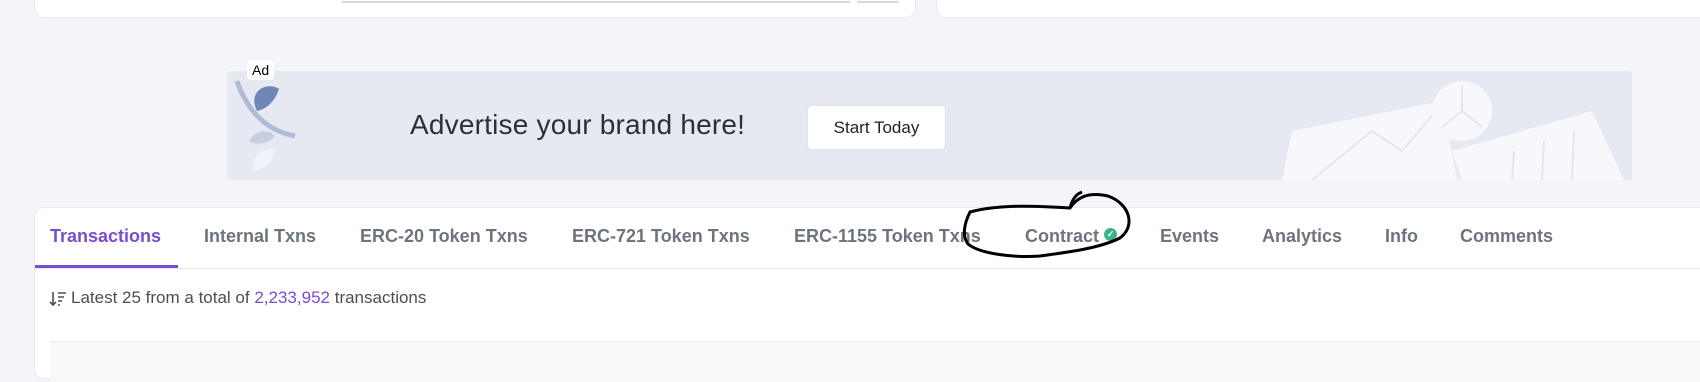 This screenshot has width=1700, height=382. Describe the element at coordinates (596, 1) in the screenshot. I see `search-input-edge` at that location.